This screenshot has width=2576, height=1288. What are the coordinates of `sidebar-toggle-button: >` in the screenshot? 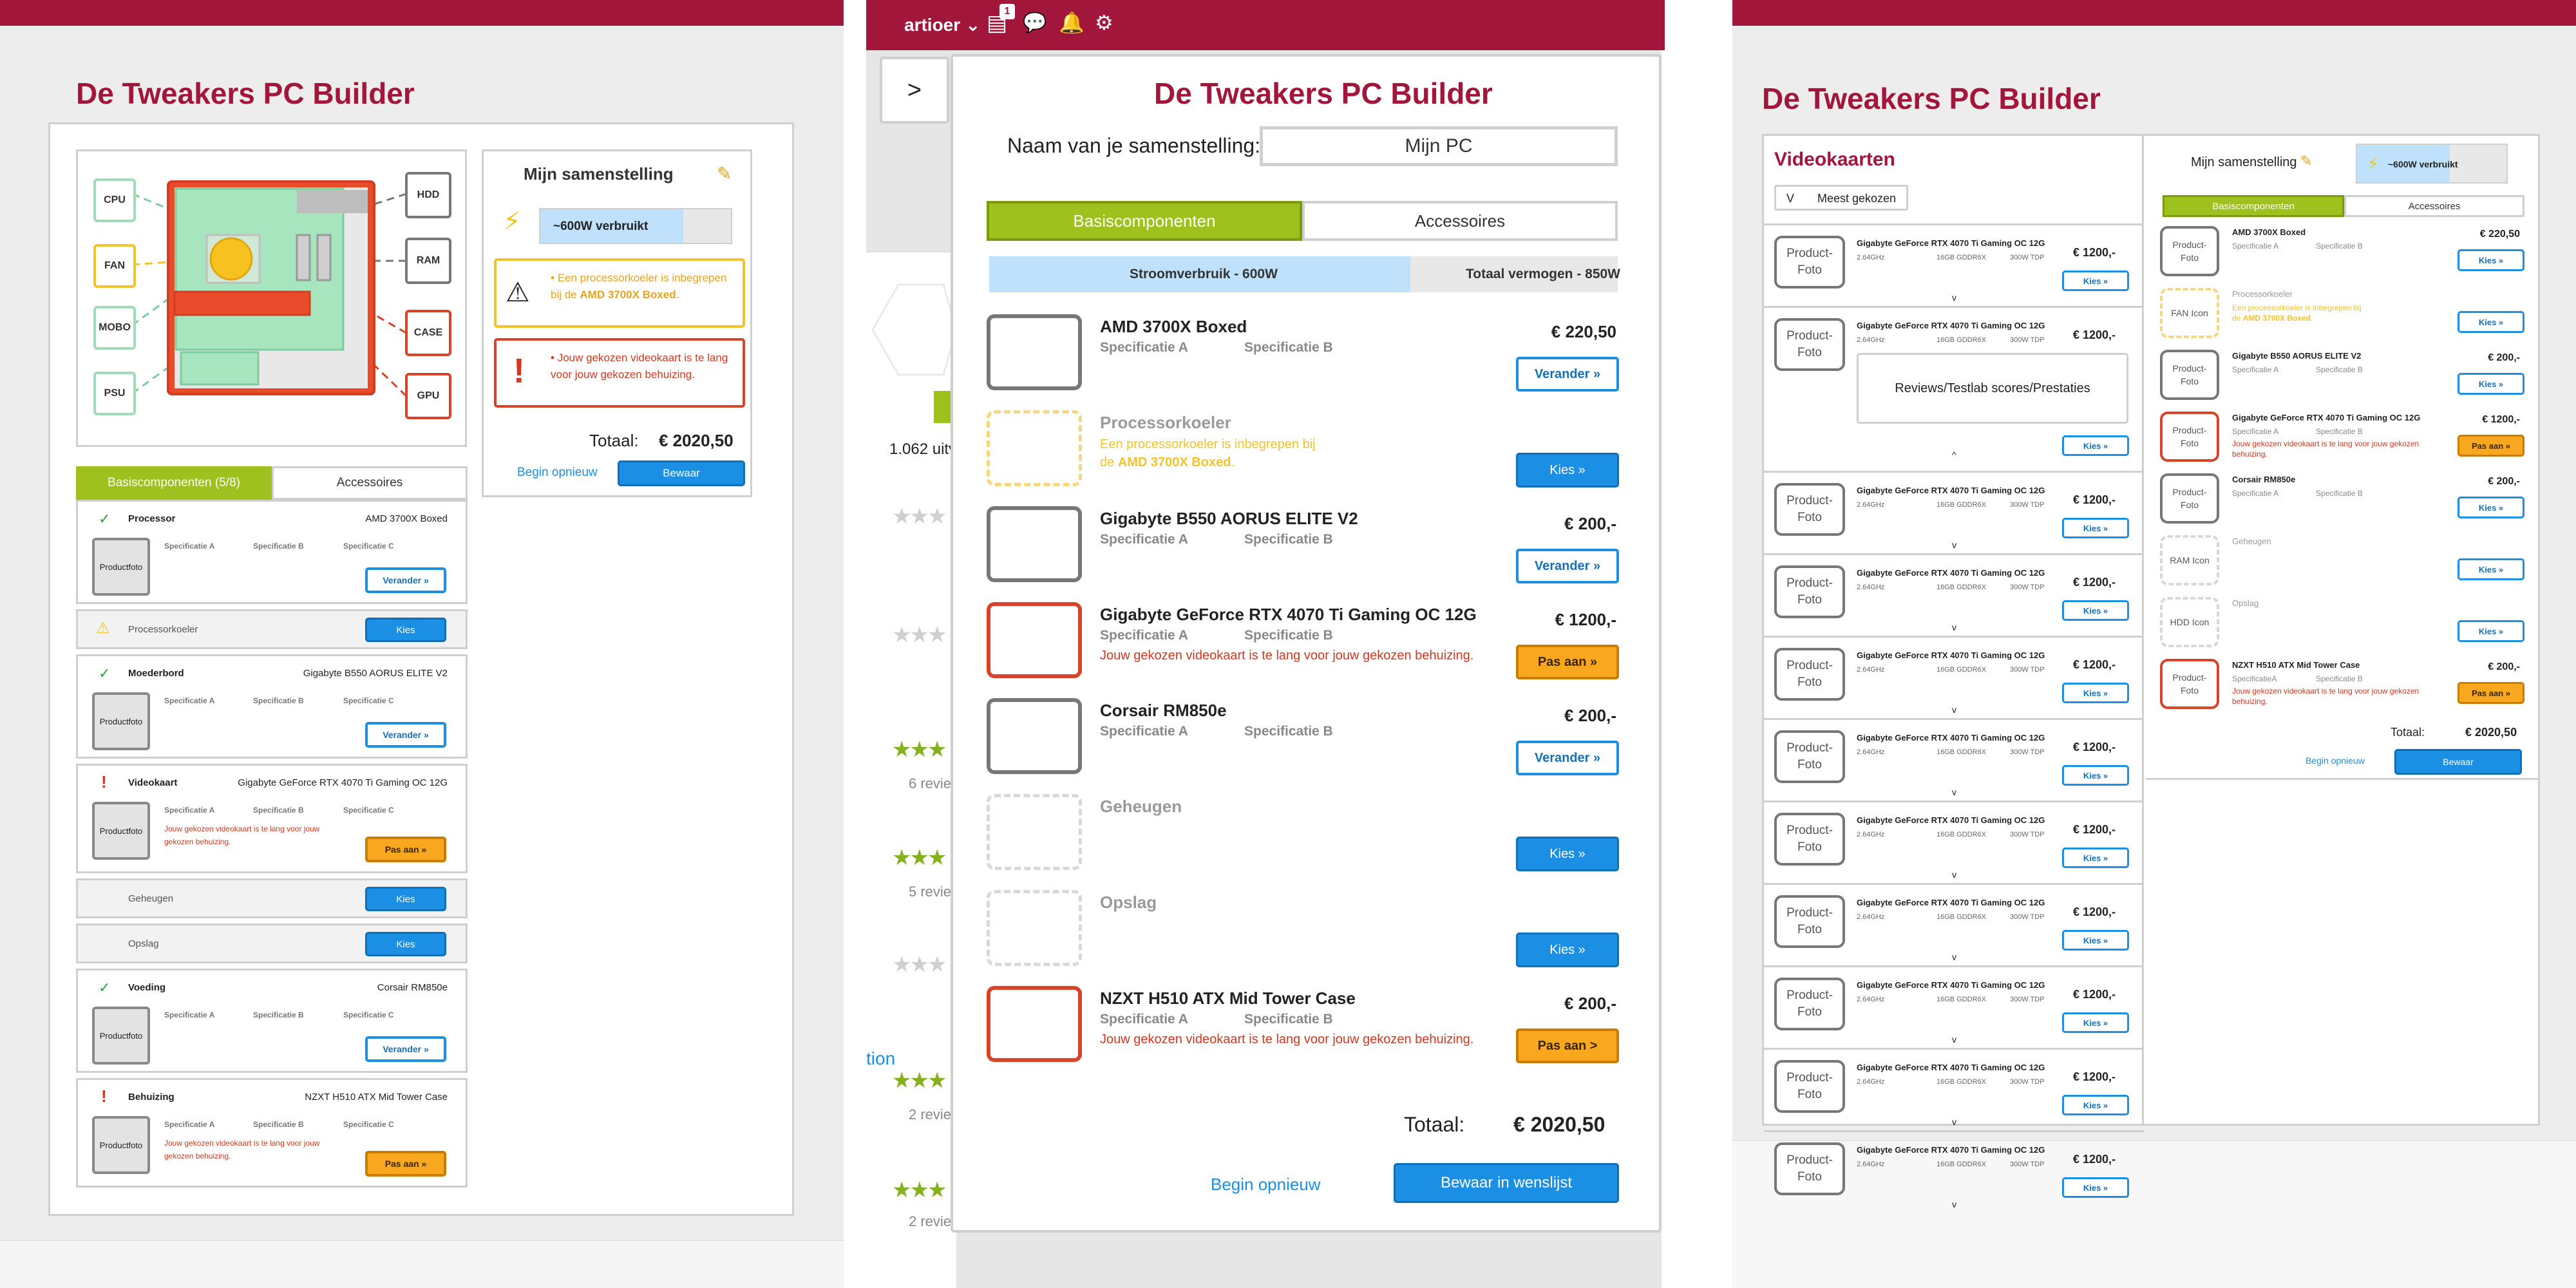 It's located at (914, 91).